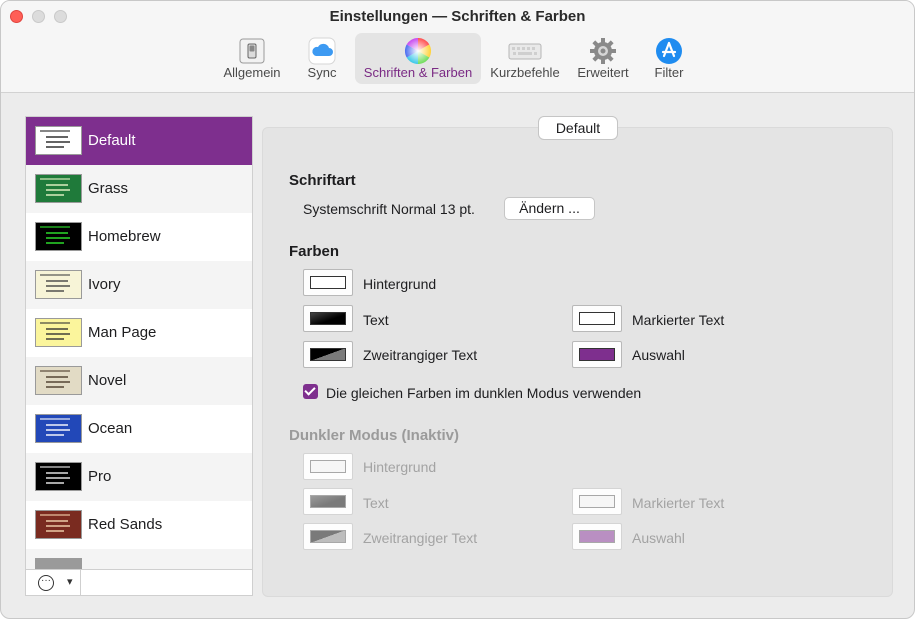  What do you see at coordinates (46, 583) in the screenshot?
I see `more-icon: ···` at bounding box center [46, 583].